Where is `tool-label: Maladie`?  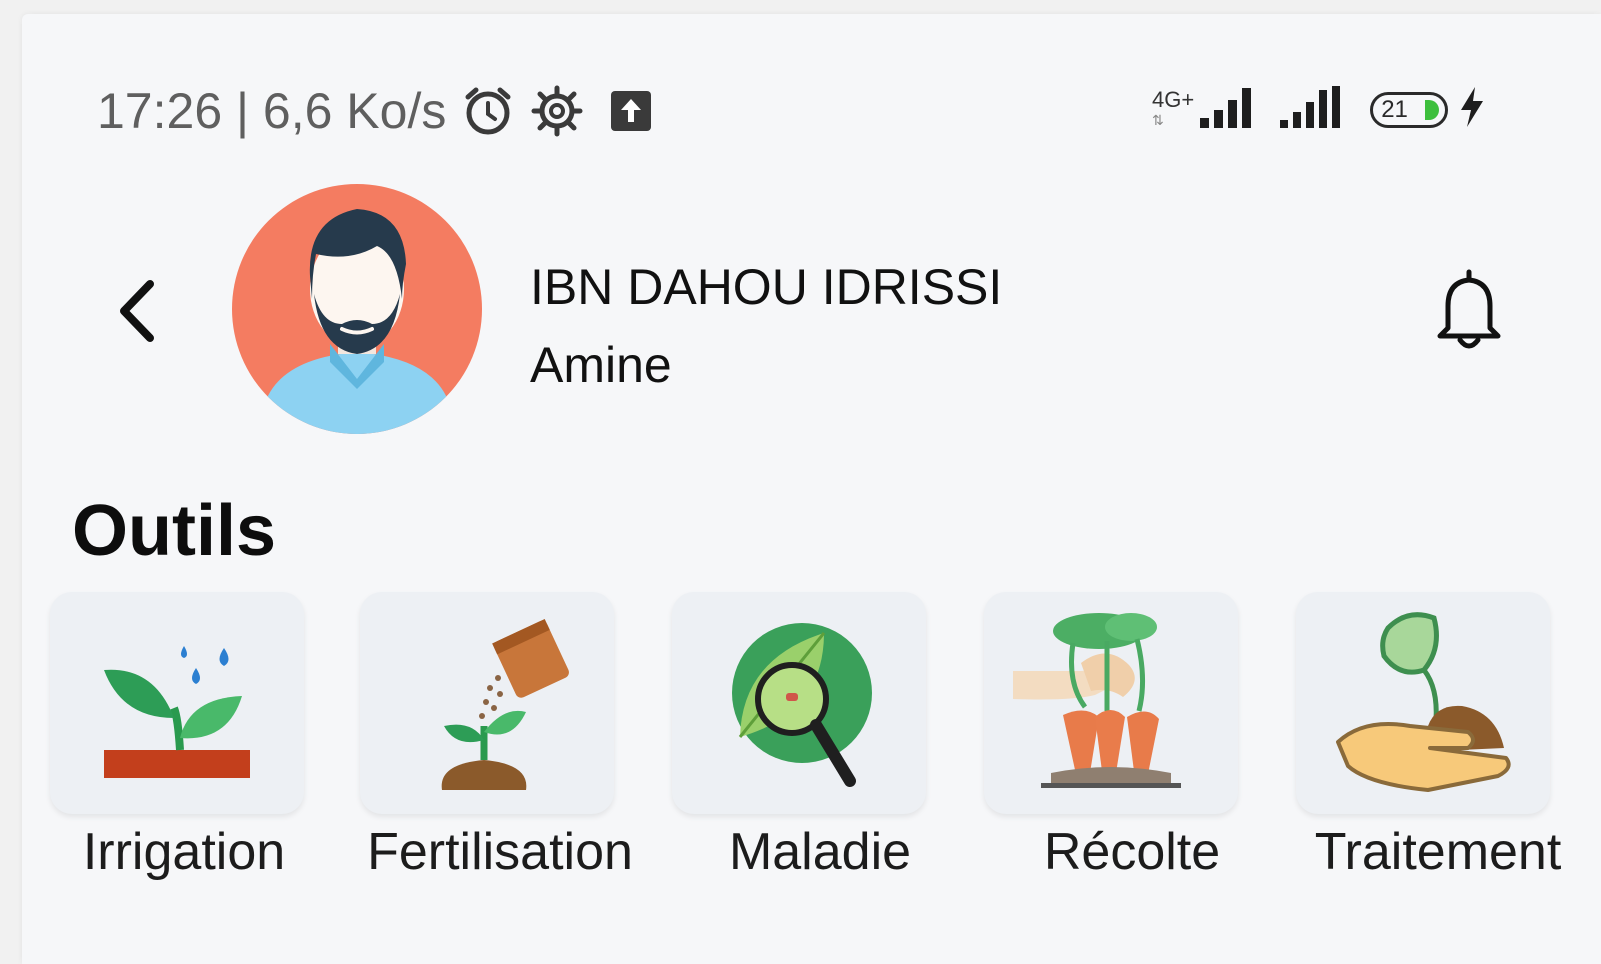 tool-label: Maladie is located at coordinates (820, 852).